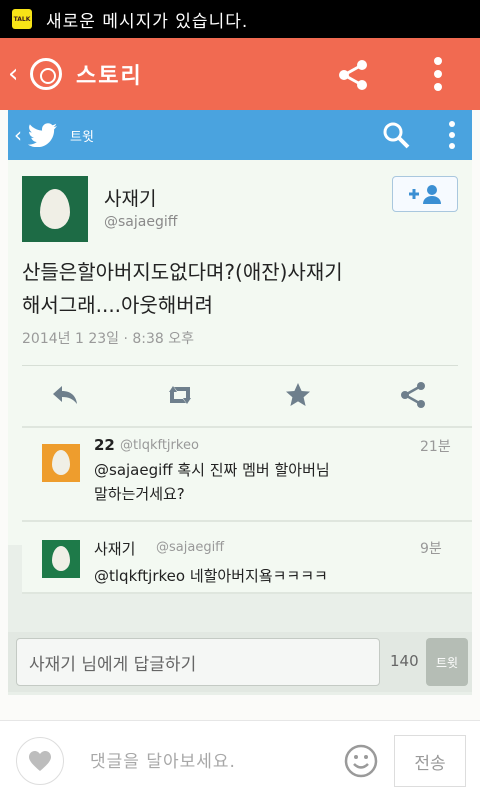 The height and width of the screenshot is (800, 480). Describe the element at coordinates (65, 395) in the screenshot. I see `reply-icon` at that location.